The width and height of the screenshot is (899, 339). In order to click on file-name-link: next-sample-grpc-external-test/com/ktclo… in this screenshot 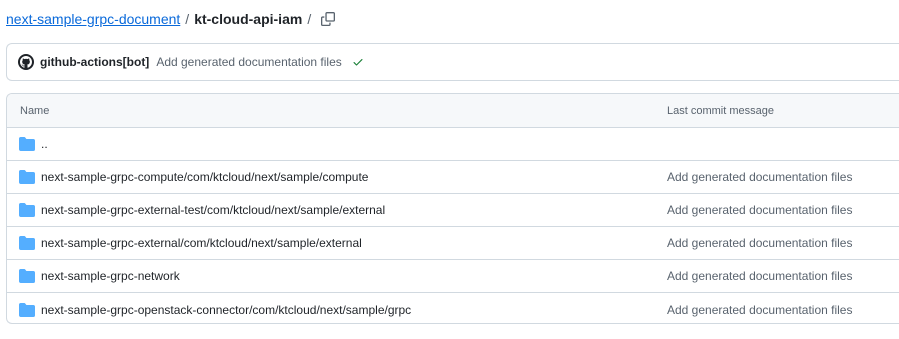, I will do `click(213, 210)`.